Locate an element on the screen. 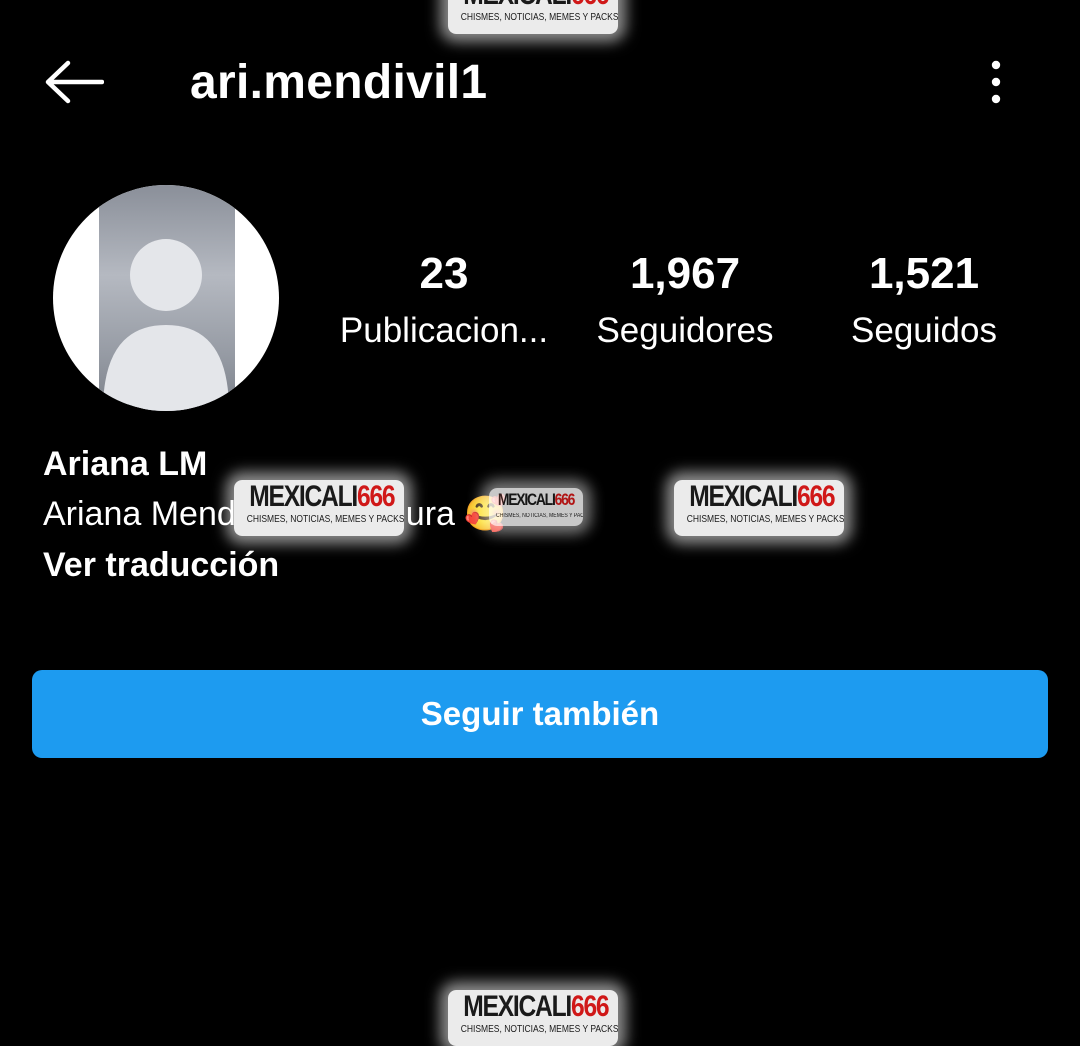  more-options-button is located at coordinates (996, 82).